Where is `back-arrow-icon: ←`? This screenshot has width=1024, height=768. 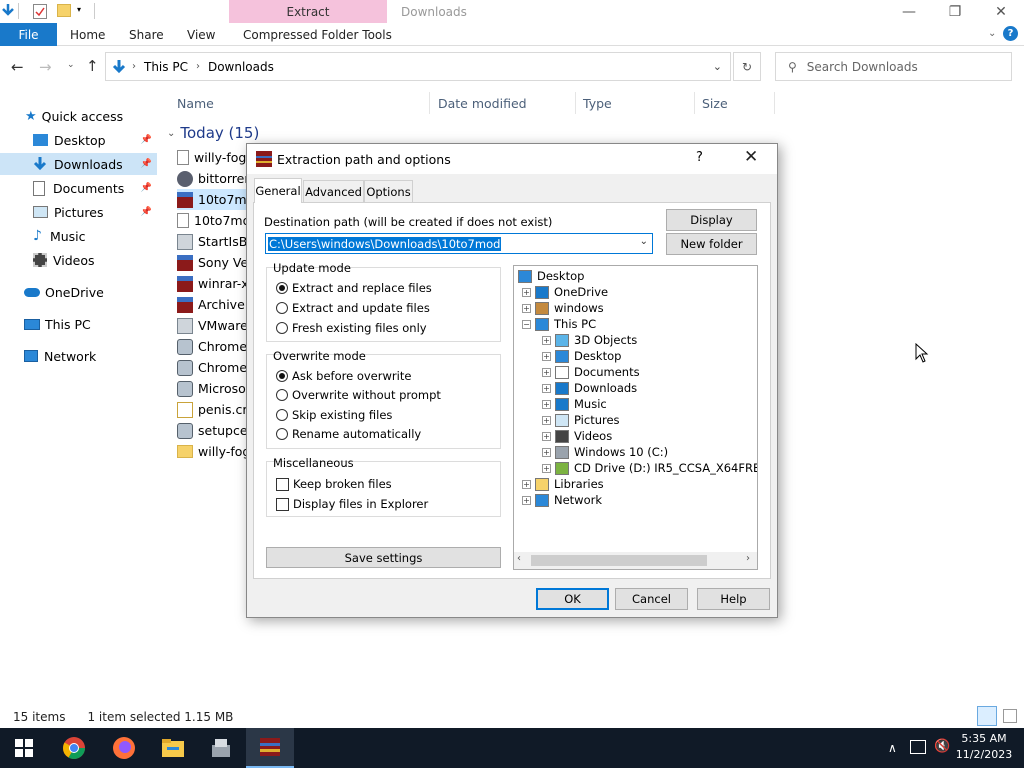
back-arrow-icon: ← is located at coordinates (17, 67).